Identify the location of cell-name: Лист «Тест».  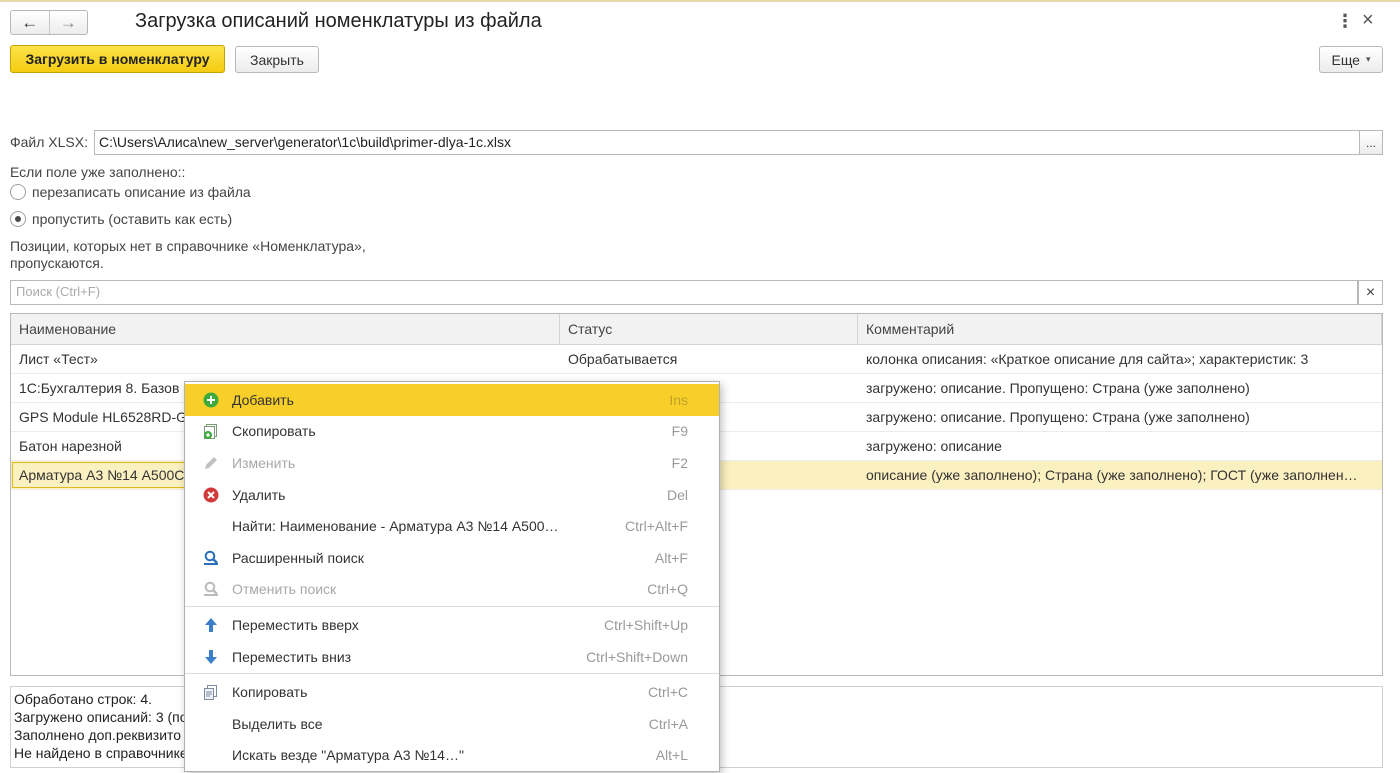
(58, 359).